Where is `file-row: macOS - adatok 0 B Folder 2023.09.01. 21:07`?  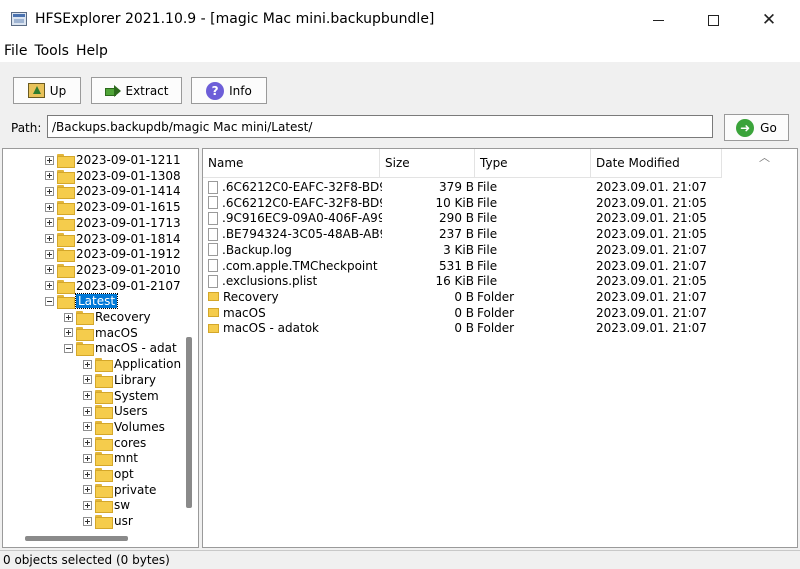
file-row: macOS - adatok 0 B Folder 2023.09.01. 21:07 is located at coordinates (463, 328).